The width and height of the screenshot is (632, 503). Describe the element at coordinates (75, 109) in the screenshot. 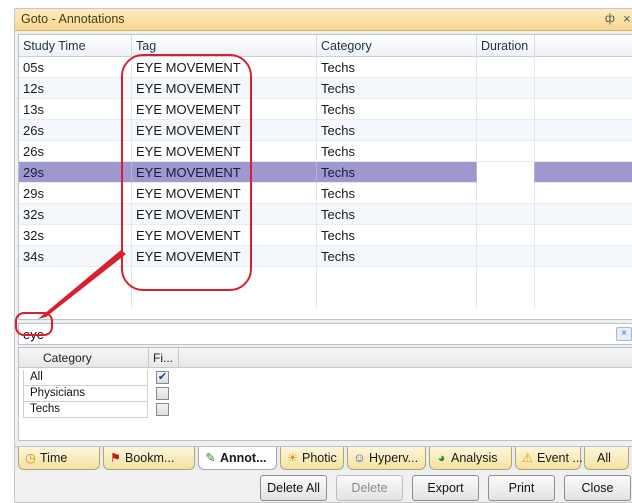

I see `study-time-cell: 13s` at that location.